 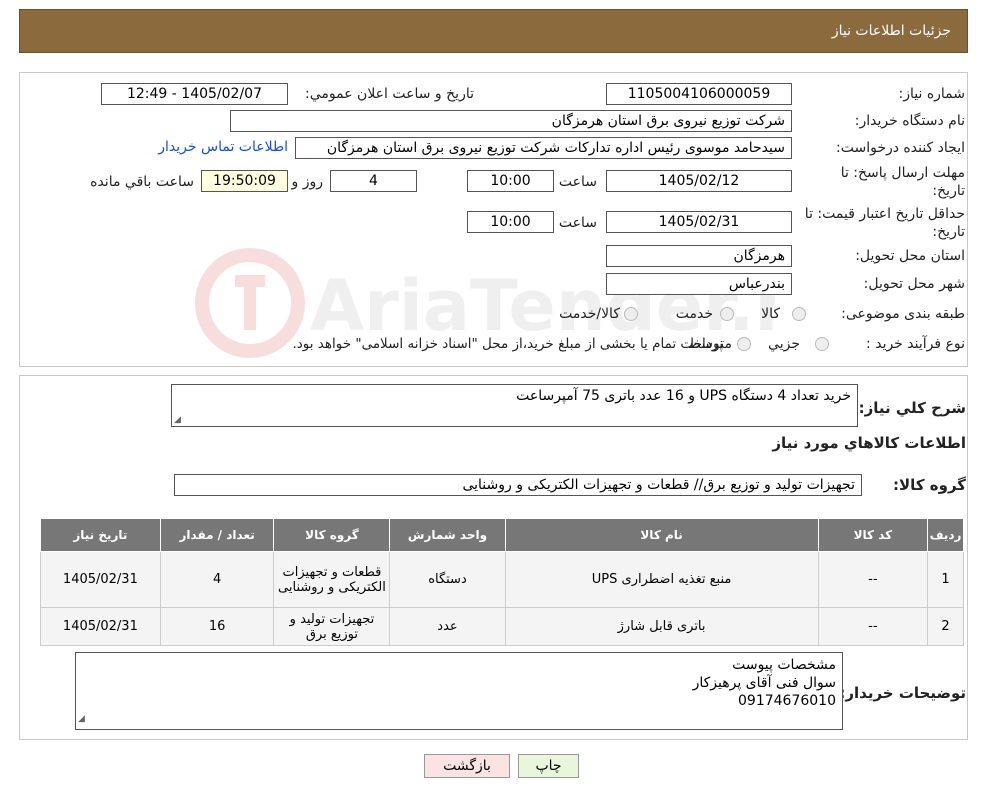 I want to click on province-field: هرمزگان, so click(x=699, y=256).